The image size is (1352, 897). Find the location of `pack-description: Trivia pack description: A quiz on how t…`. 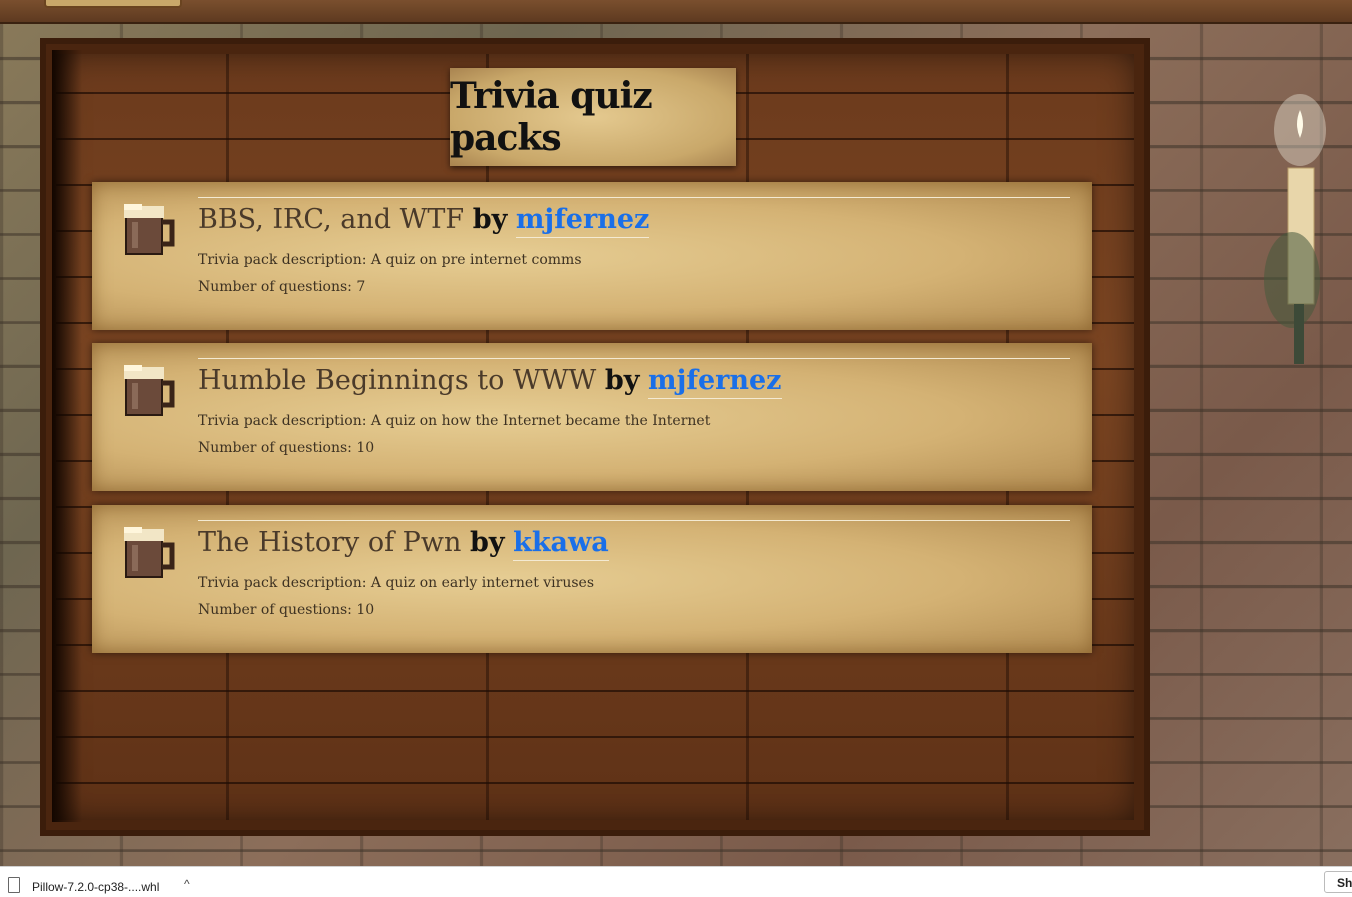

pack-description: Trivia pack description: A quiz on how t… is located at coordinates (454, 421).